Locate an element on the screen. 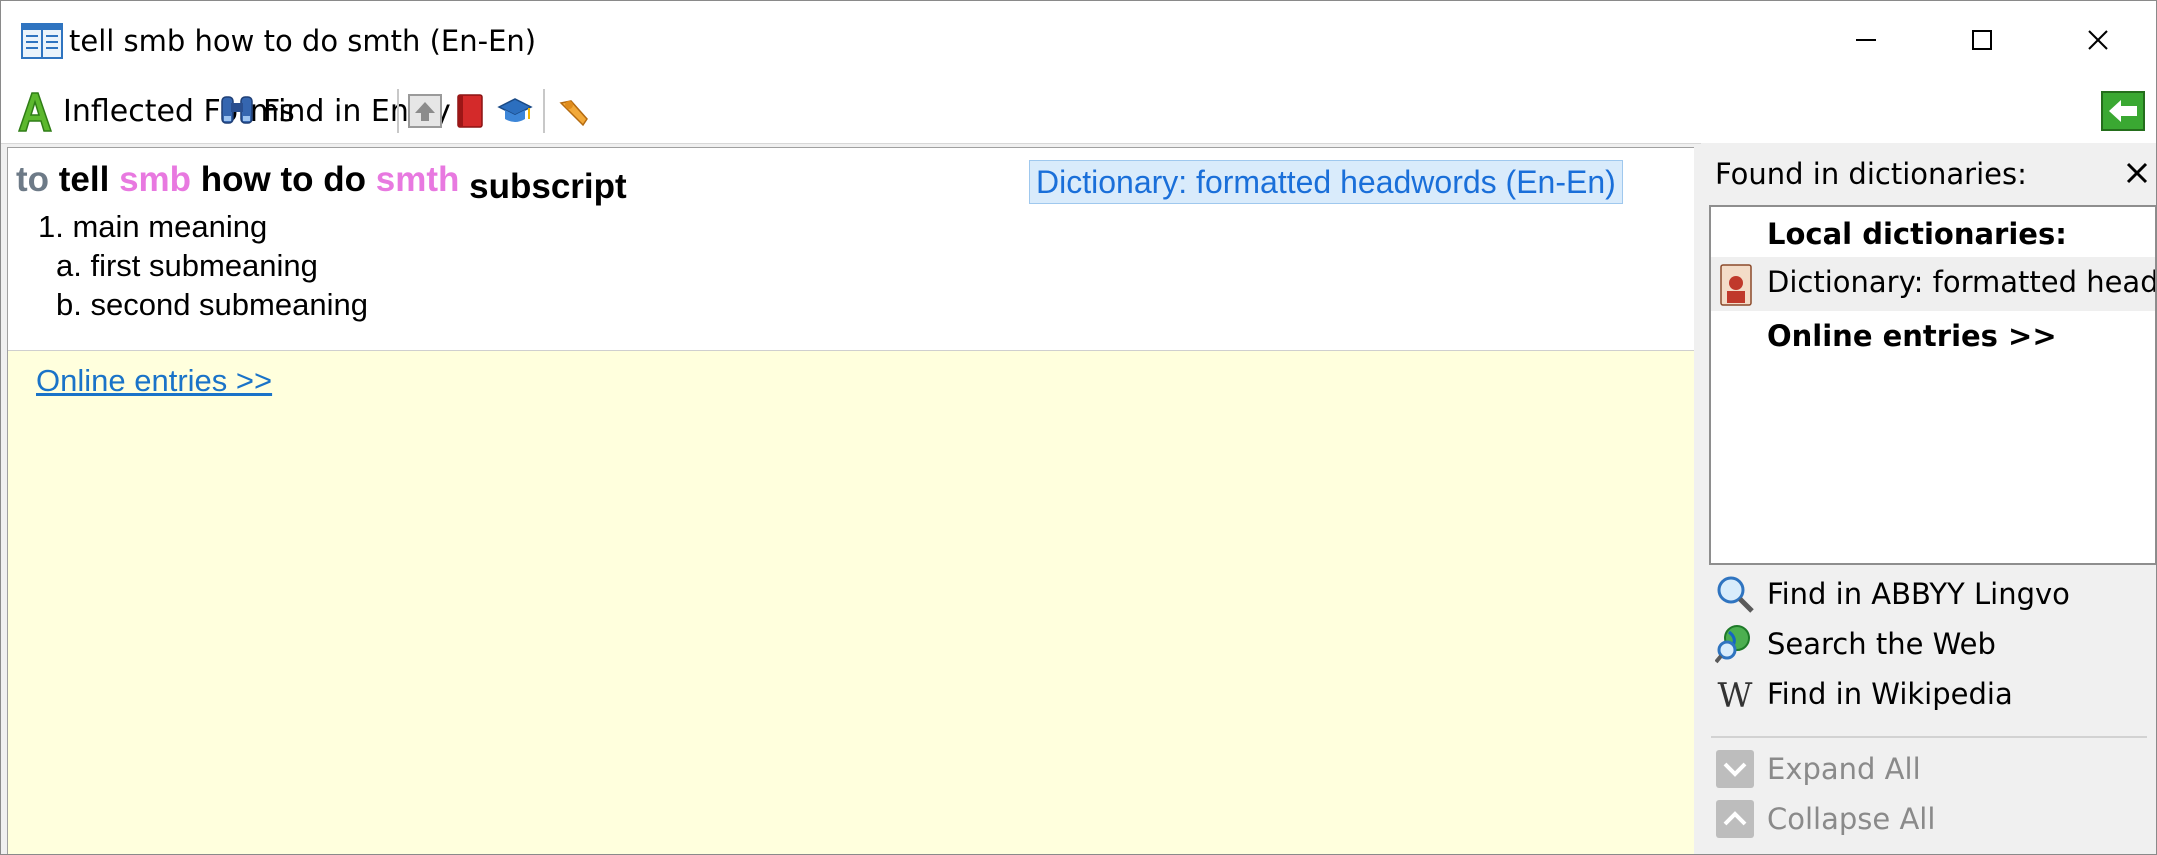  dictionary-name-badge: Dictionary: formatted headwords (En-En) is located at coordinates (1326, 182).